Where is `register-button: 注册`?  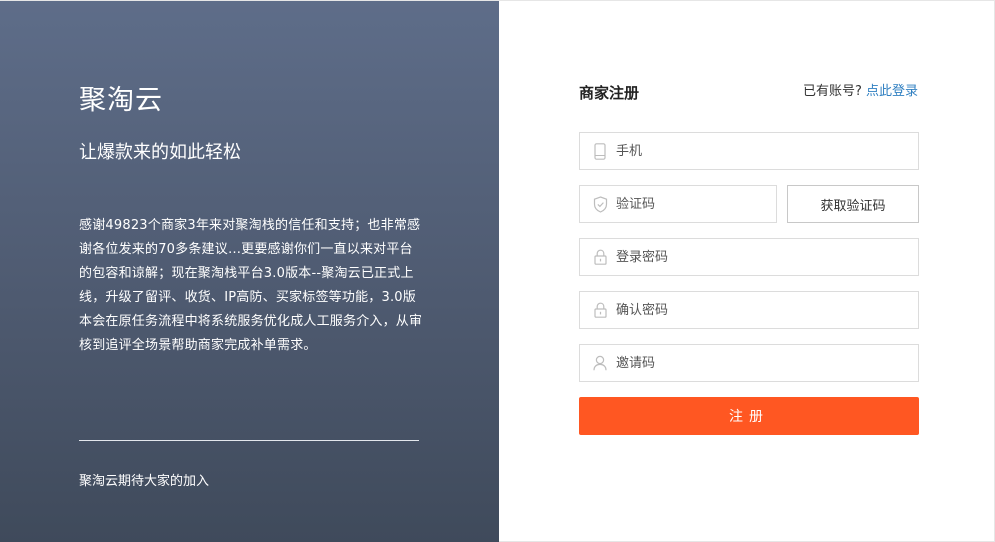 register-button: 注册 is located at coordinates (749, 416).